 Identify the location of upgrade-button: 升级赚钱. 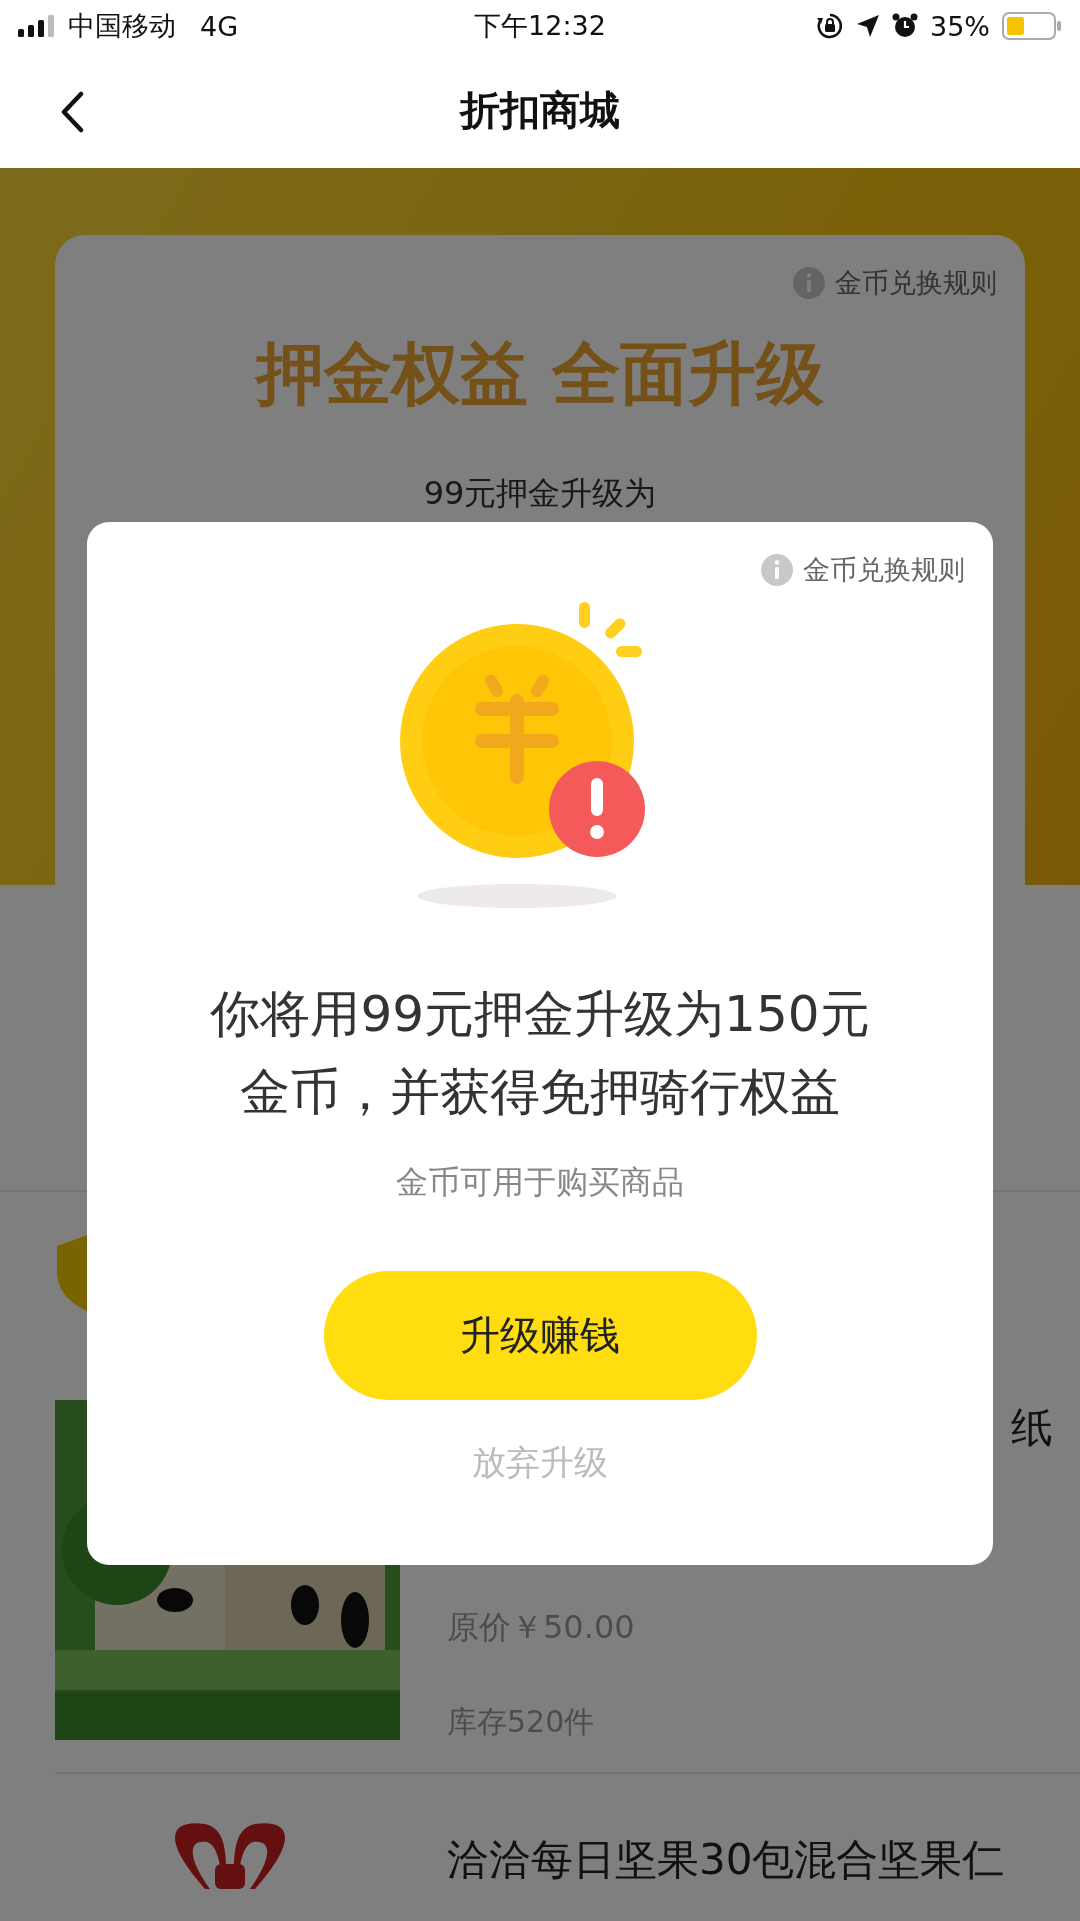
(540, 1335).